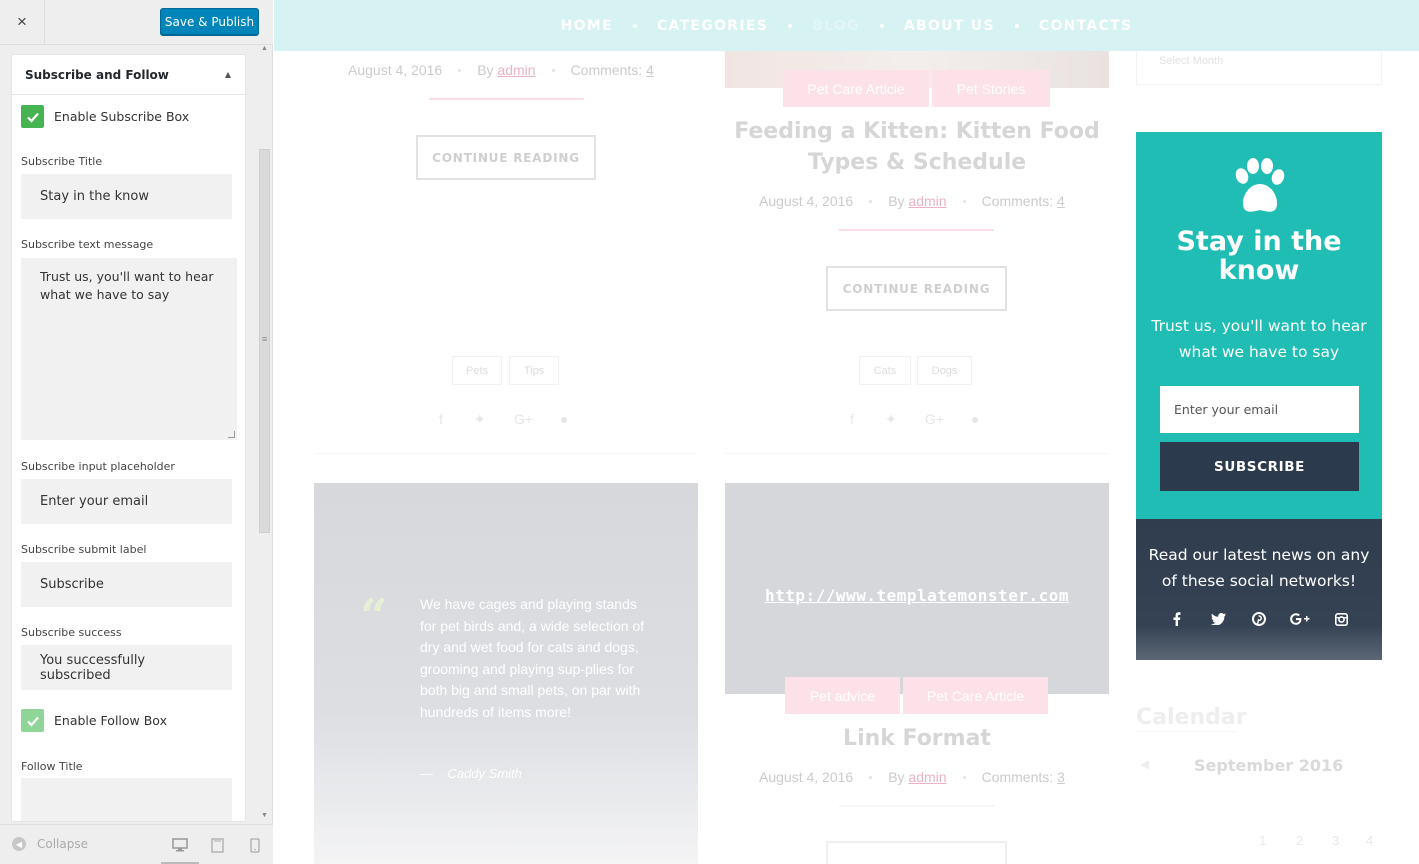  What do you see at coordinates (228, 74) in the screenshot?
I see `collapse-arrow-icon: ▲` at bounding box center [228, 74].